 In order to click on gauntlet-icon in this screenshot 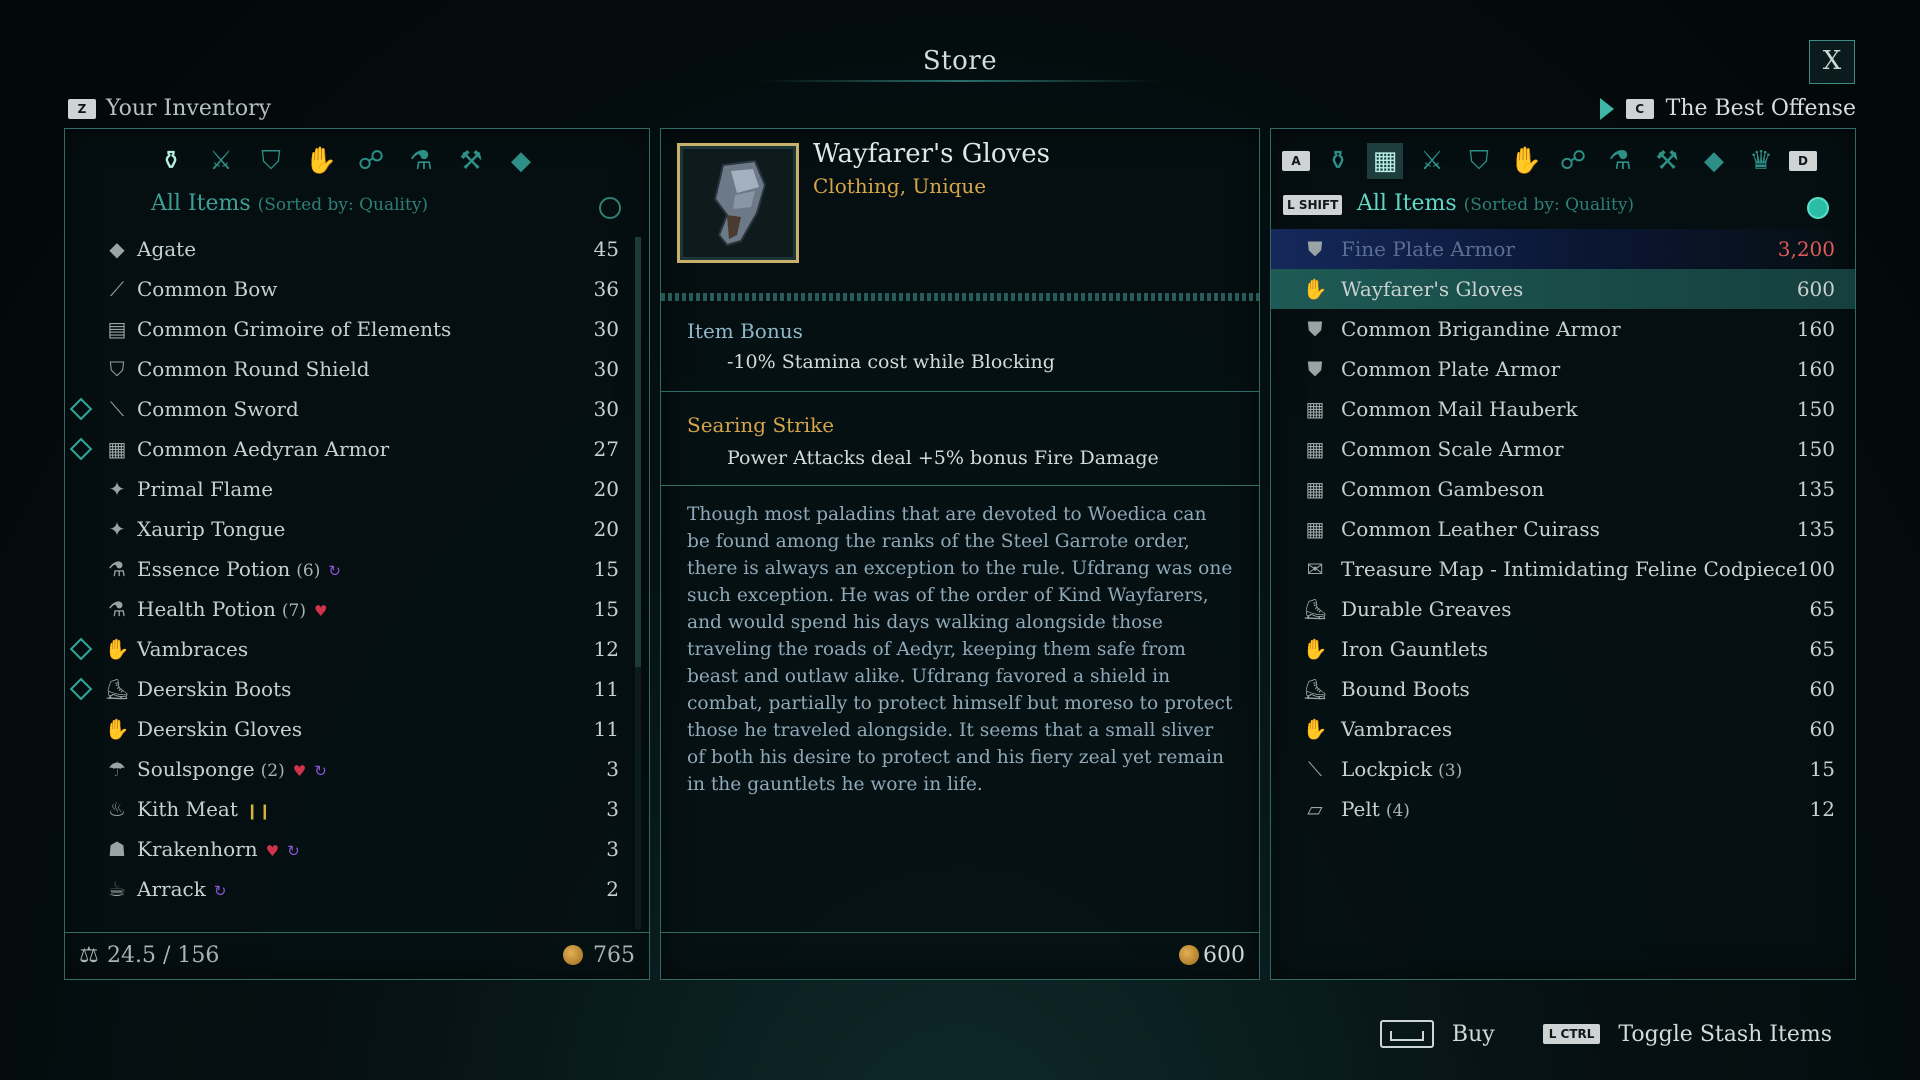, I will do `click(740, 203)`.